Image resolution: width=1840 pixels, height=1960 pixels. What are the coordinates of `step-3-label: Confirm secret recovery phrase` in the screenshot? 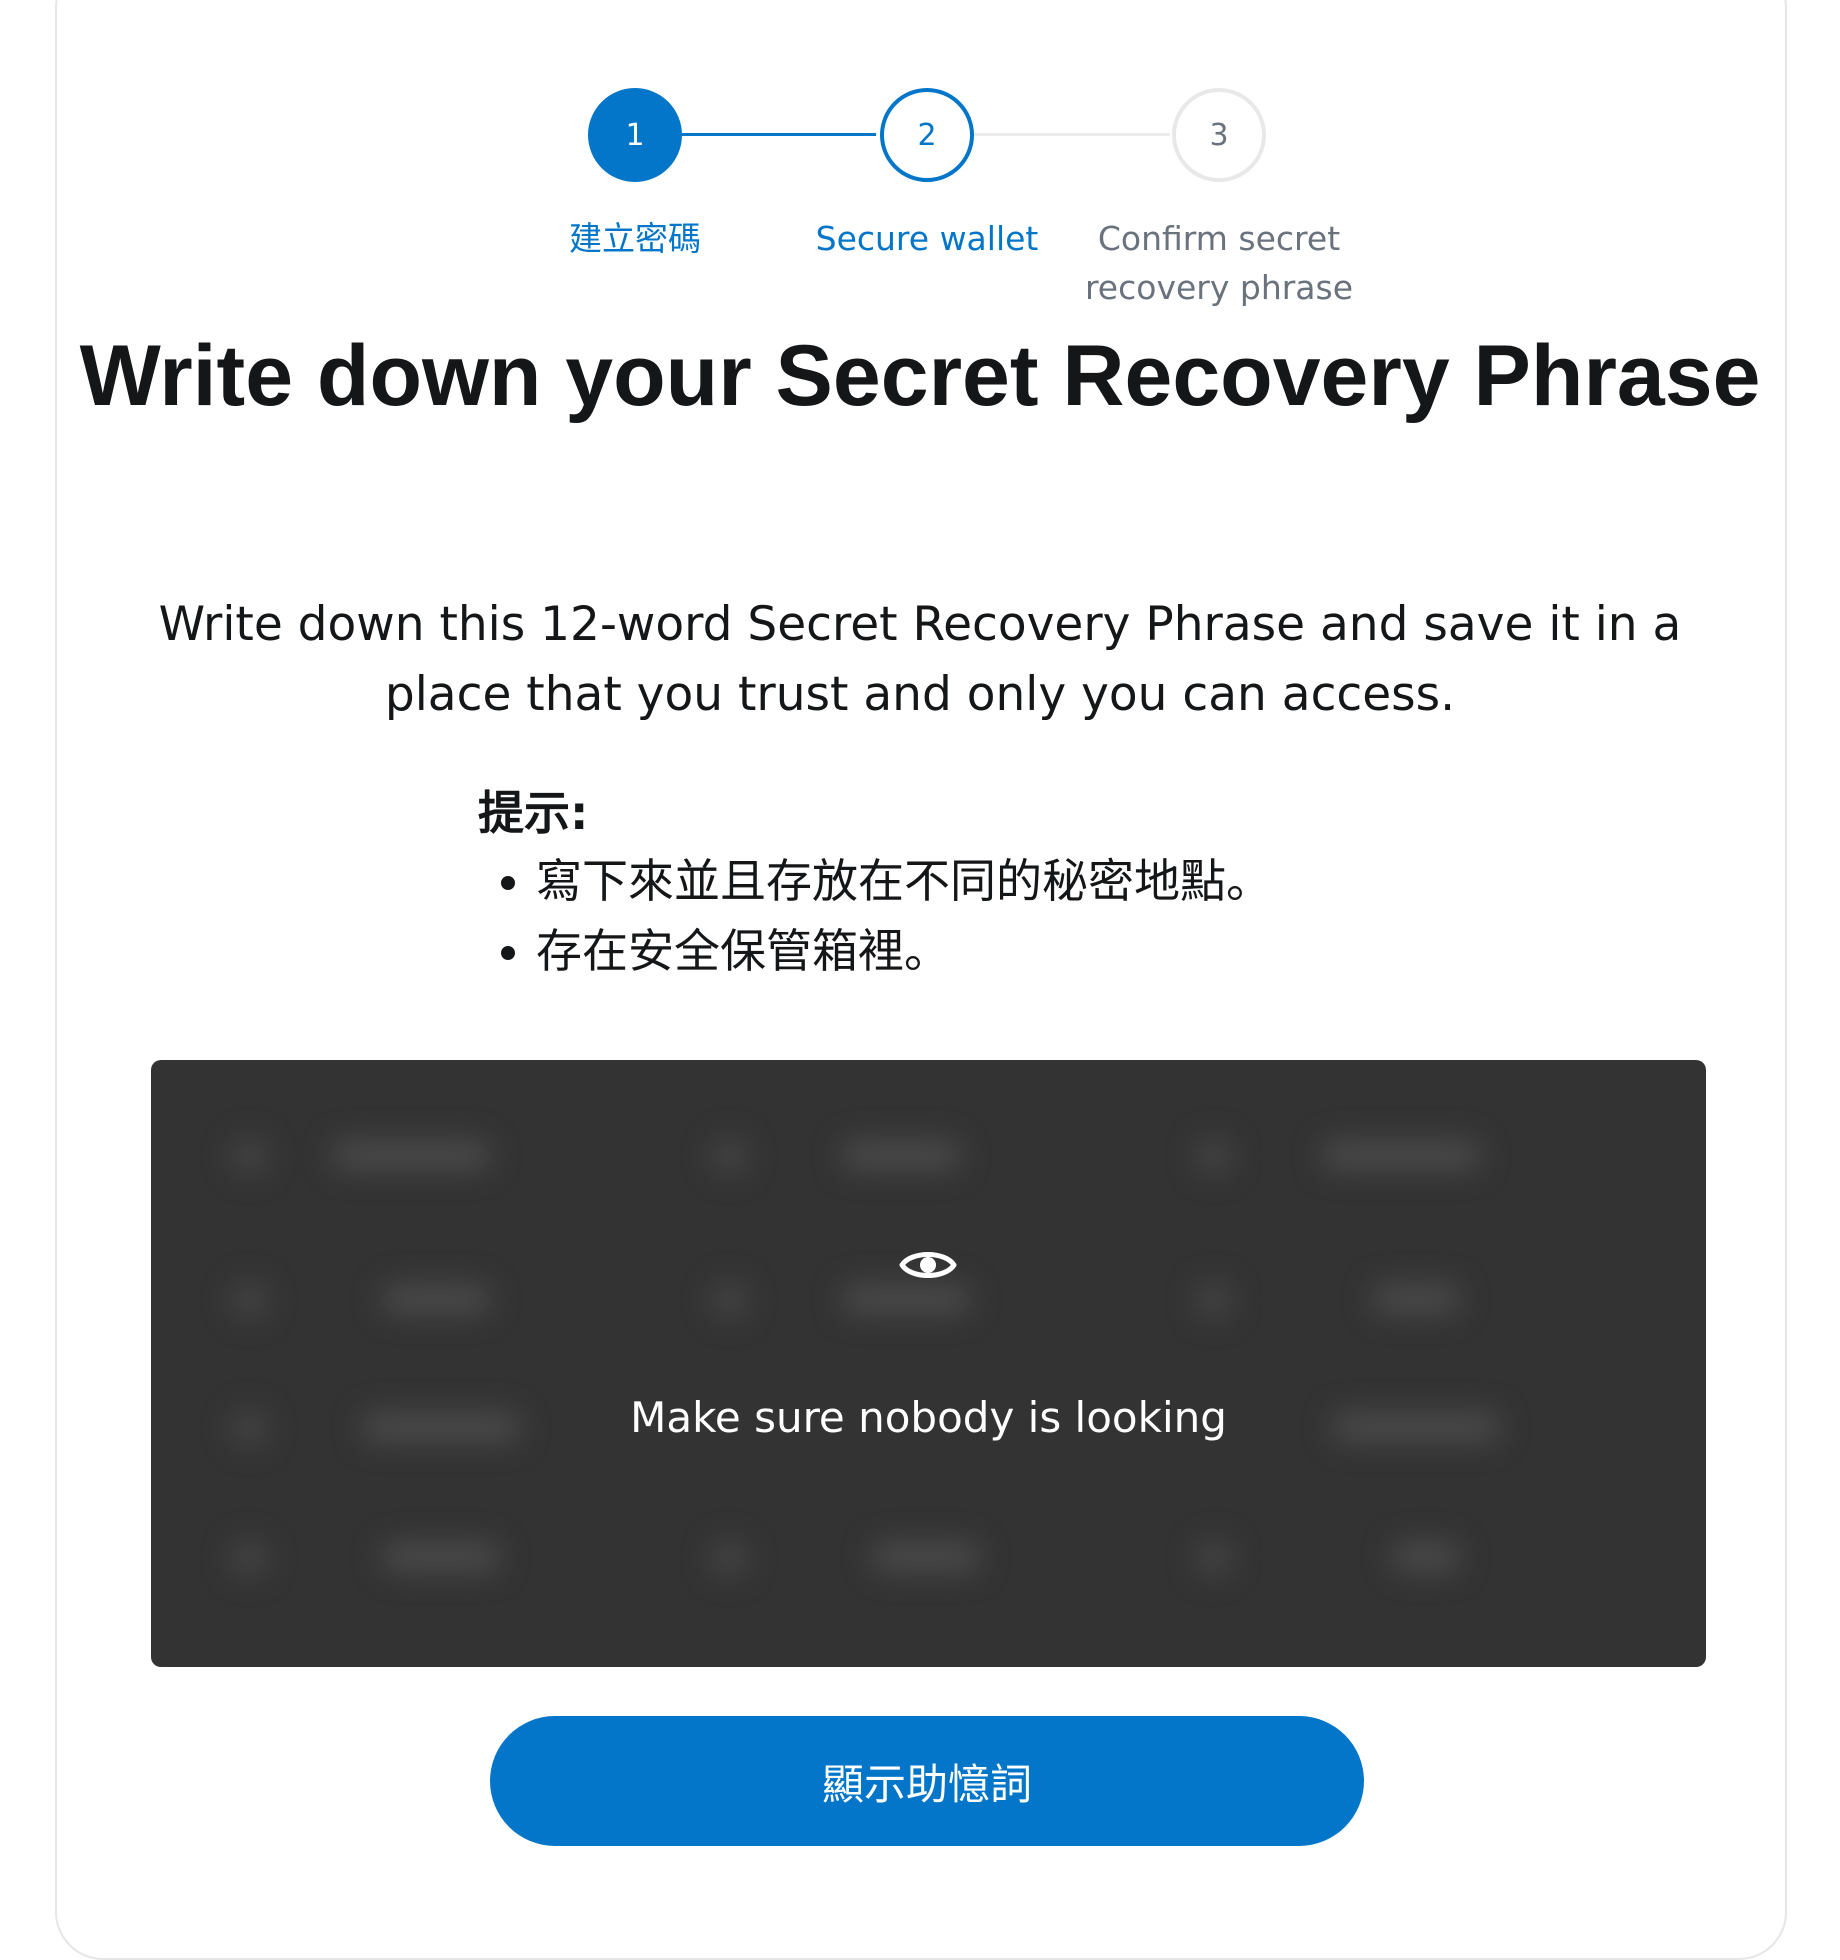 It's located at (1219, 263).